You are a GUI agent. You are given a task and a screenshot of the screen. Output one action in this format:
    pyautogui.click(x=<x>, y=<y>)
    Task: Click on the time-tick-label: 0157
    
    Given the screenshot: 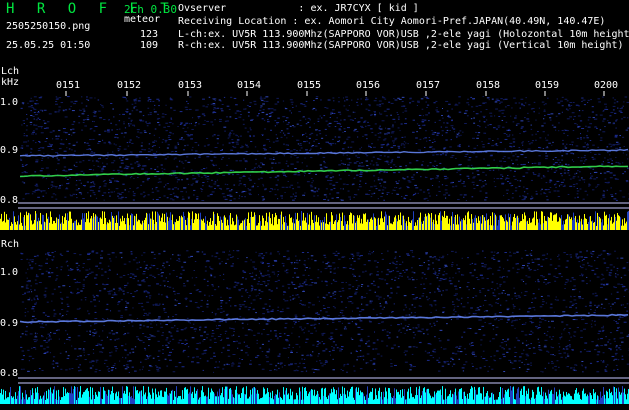 What is the action you would take?
    pyautogui.click(x=428, y=85)
    